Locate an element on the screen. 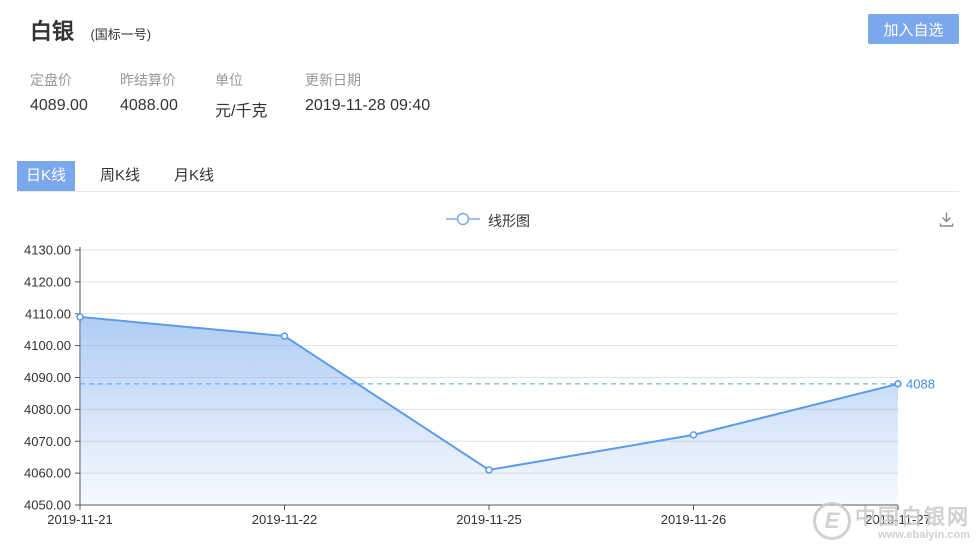 This screenshot has width=976, height=550. y-tick-label: 4110.00 is located at coordinates (48, 313).